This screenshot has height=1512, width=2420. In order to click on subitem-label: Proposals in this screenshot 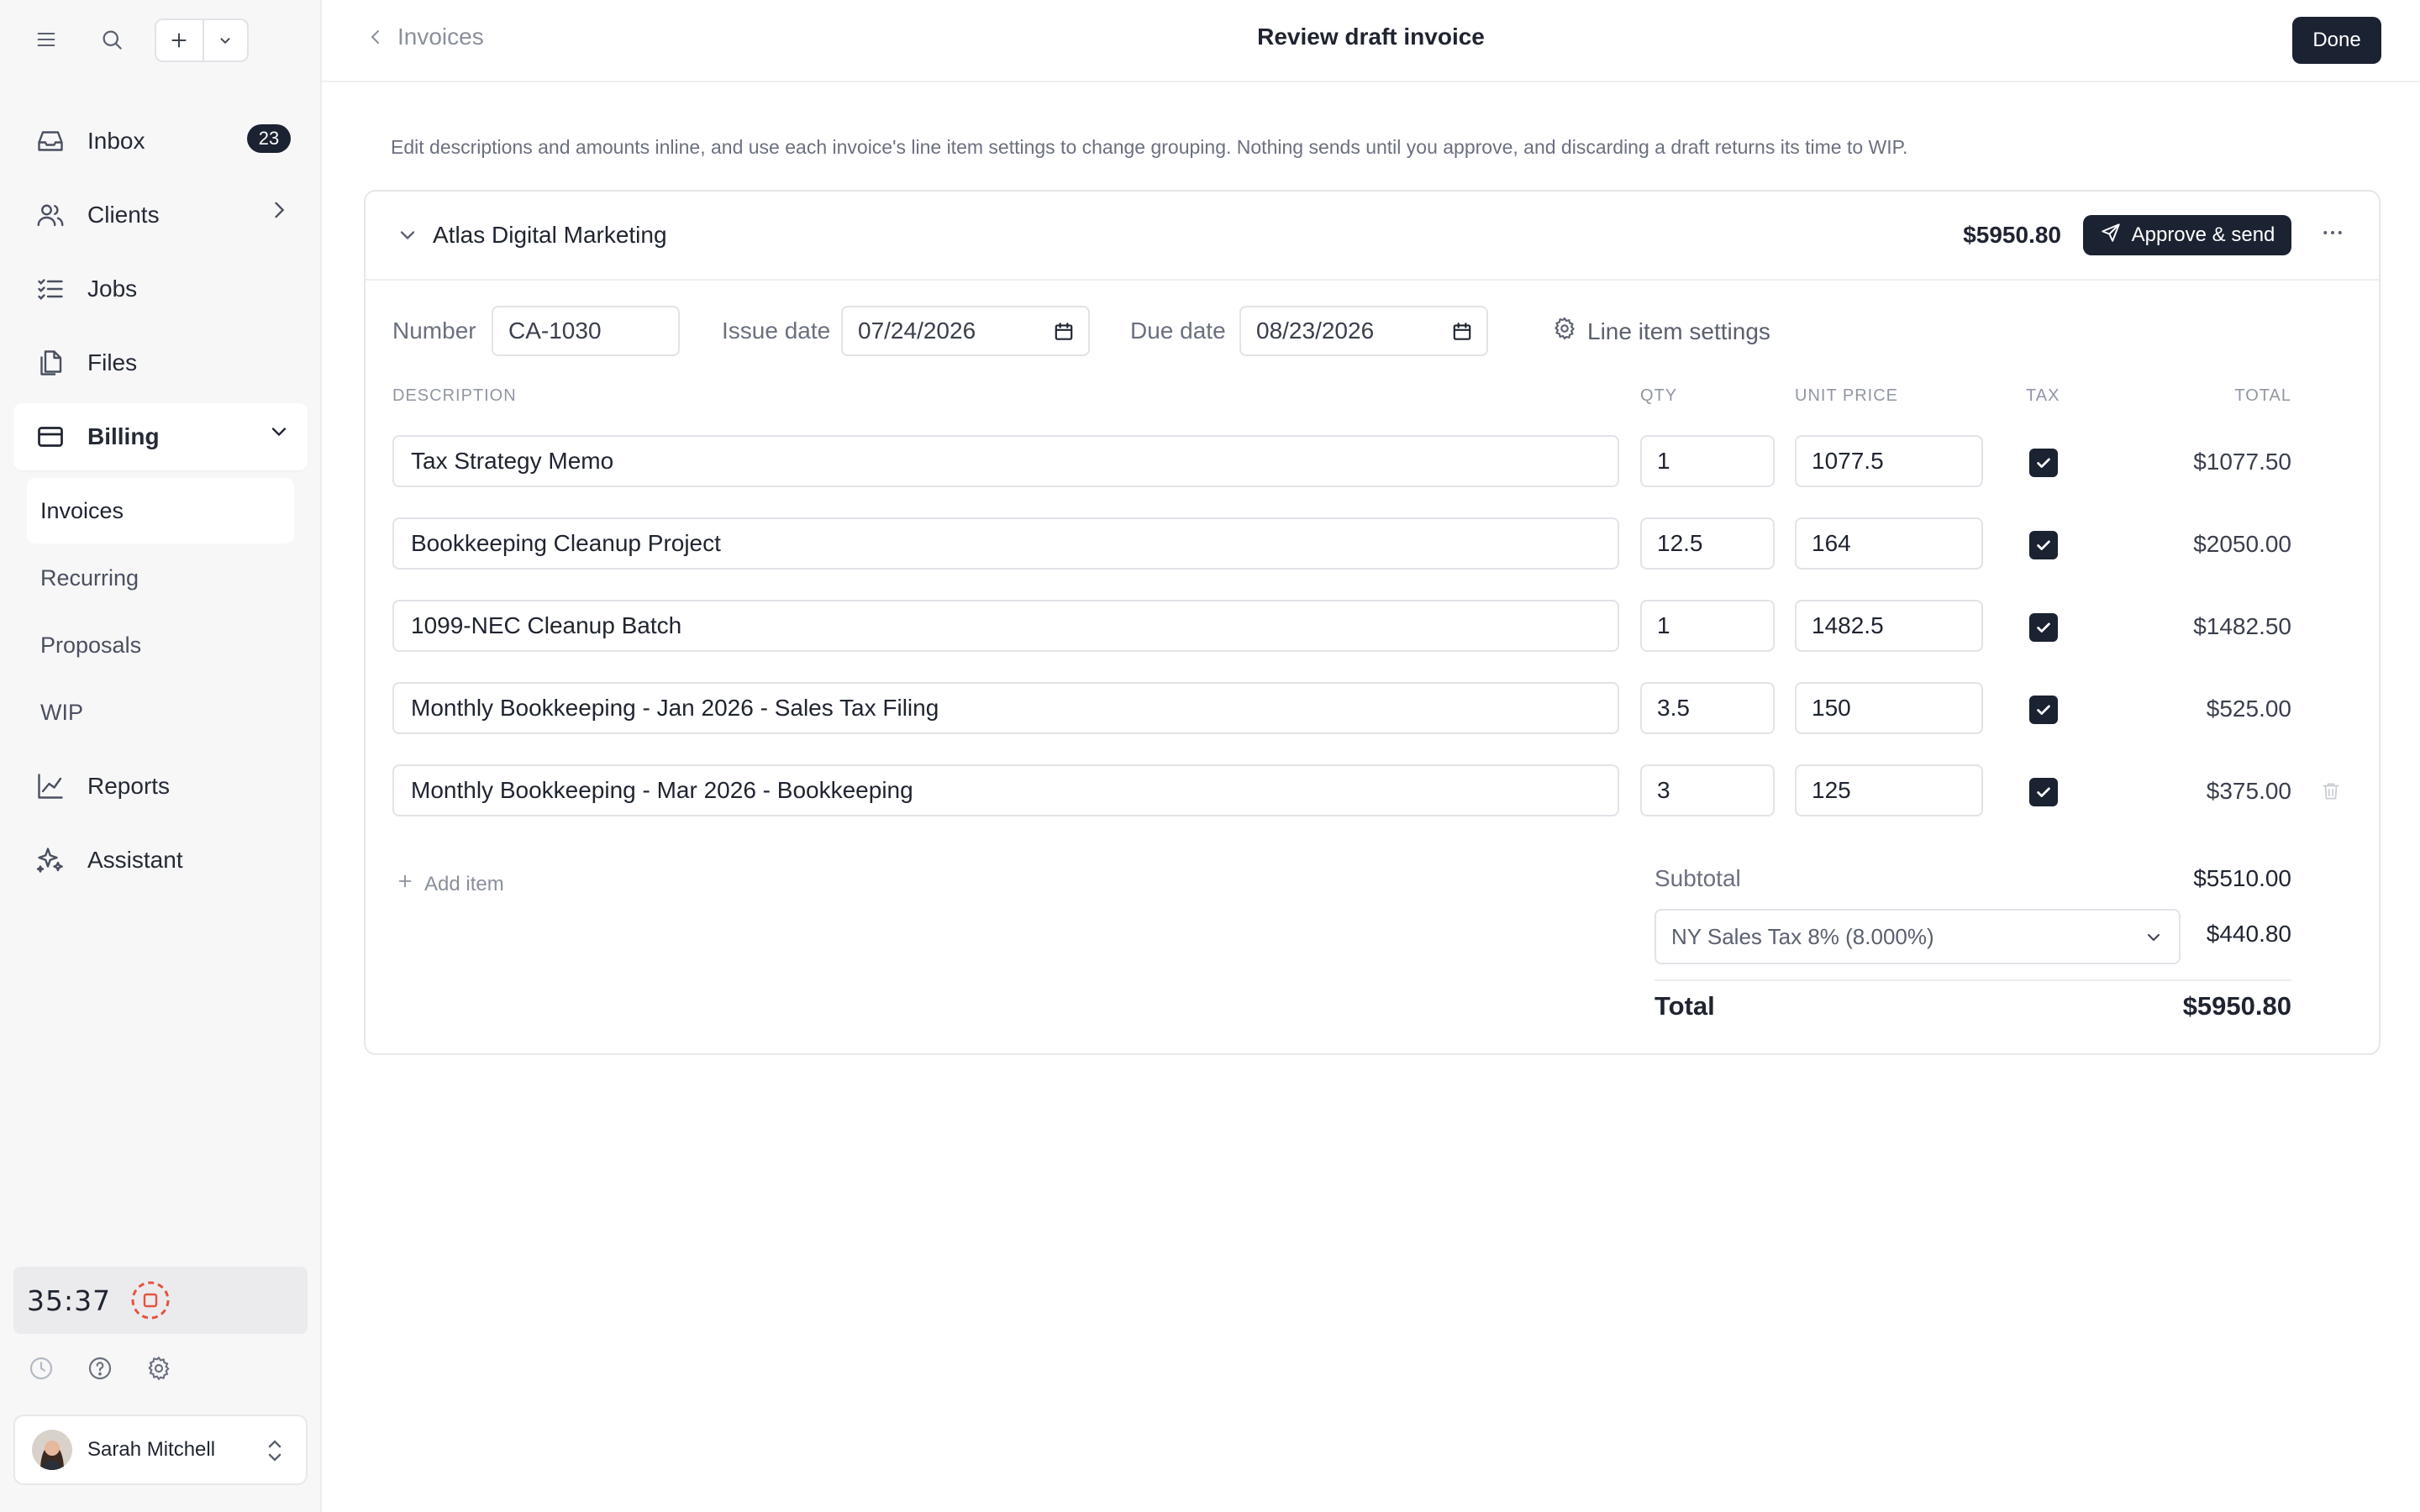, I will do `click(91, 645)`.